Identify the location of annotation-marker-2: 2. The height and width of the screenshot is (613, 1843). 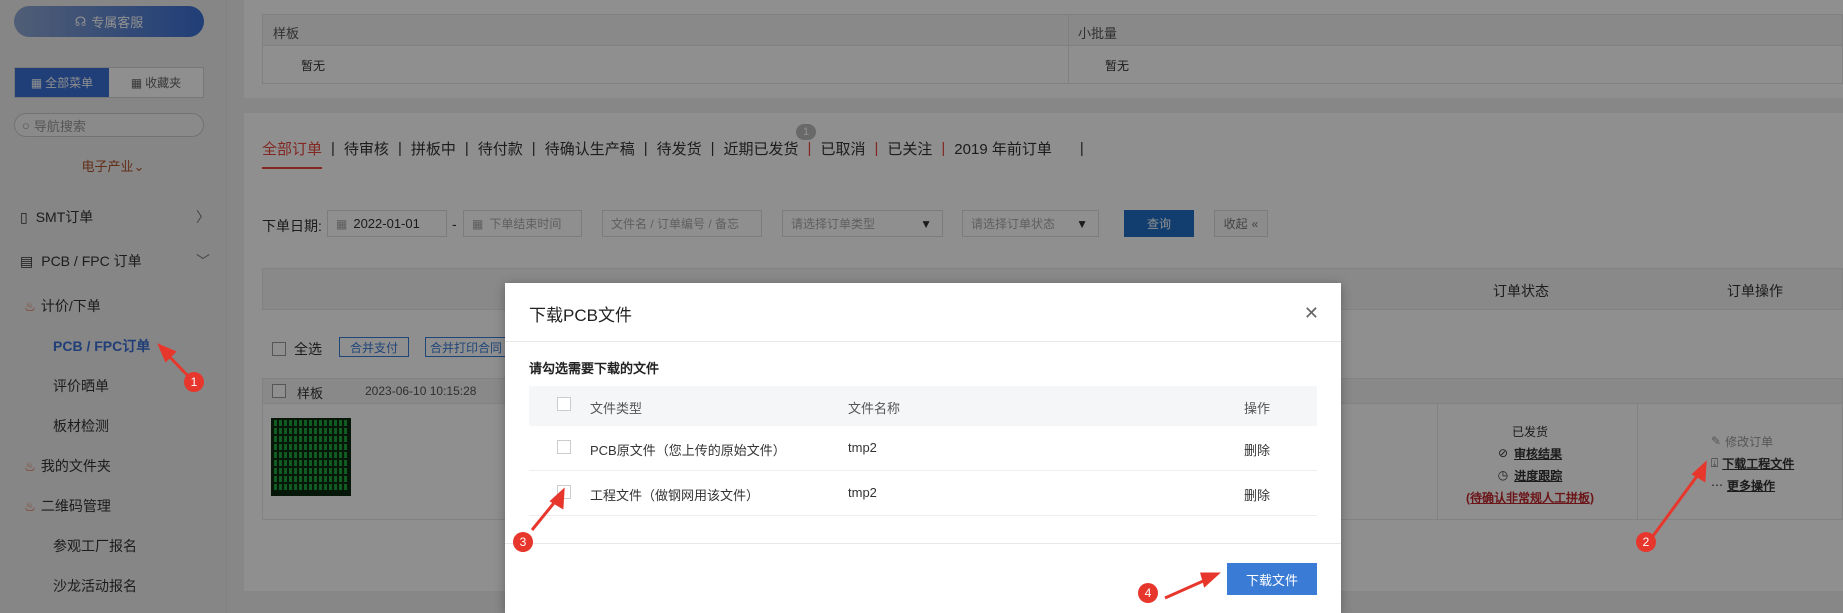
(1646, 542).